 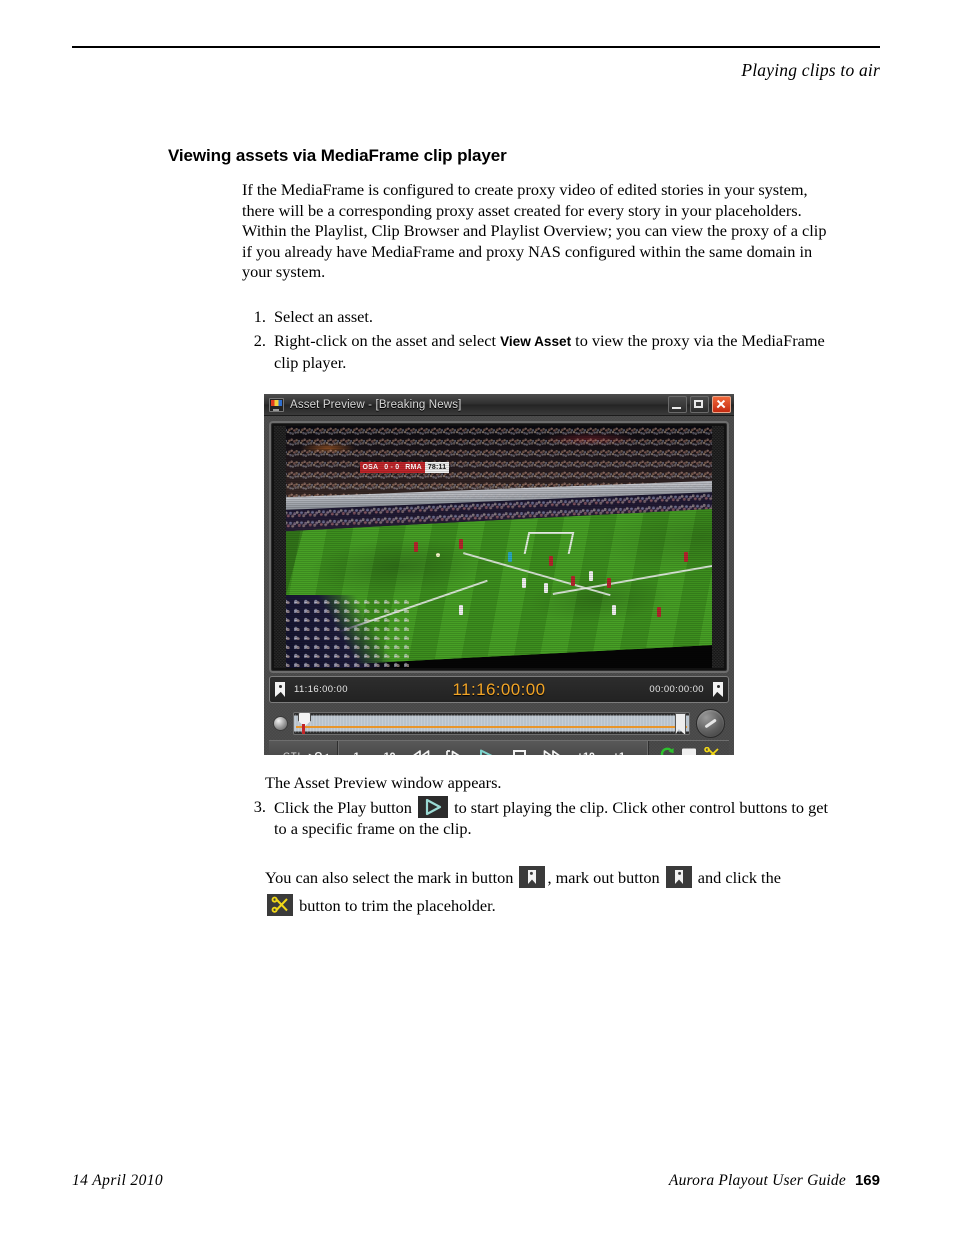 What do you see at coordinates (618, 748) in the screenshot?
I see `step-fwd-1-button: +1` at bounding box center [618, 748].